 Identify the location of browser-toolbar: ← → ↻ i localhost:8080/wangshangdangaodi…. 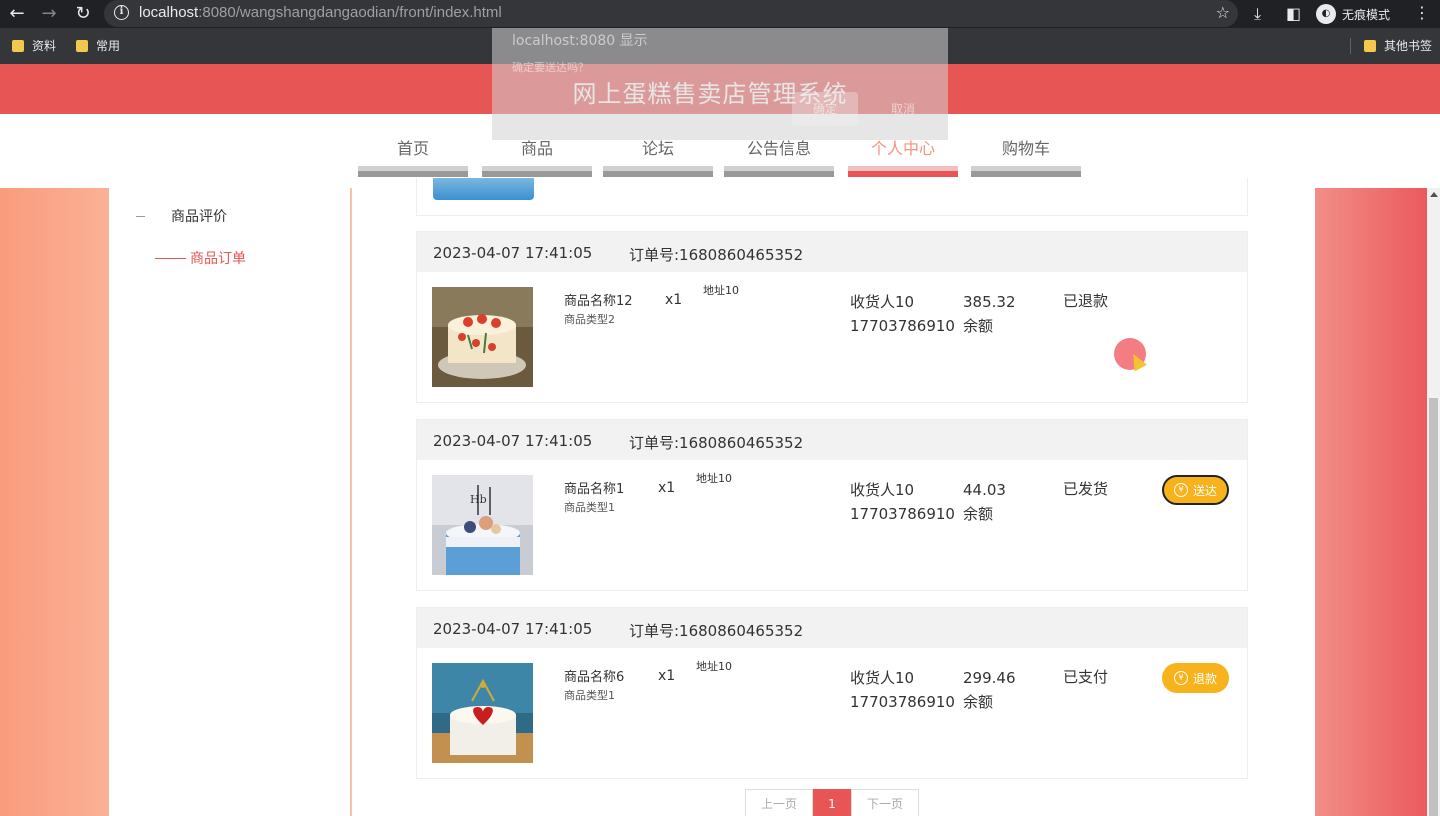
(720, 14).